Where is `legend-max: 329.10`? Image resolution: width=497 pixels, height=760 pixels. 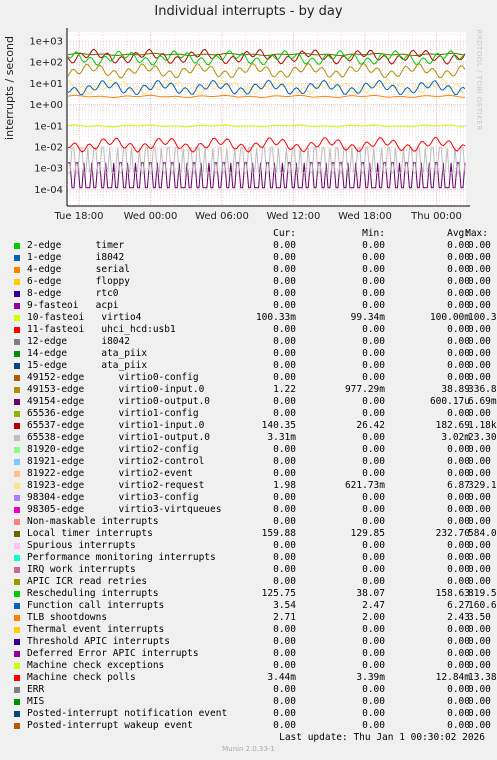 legend-max: 329.10 is located at coordinates (482, 485).